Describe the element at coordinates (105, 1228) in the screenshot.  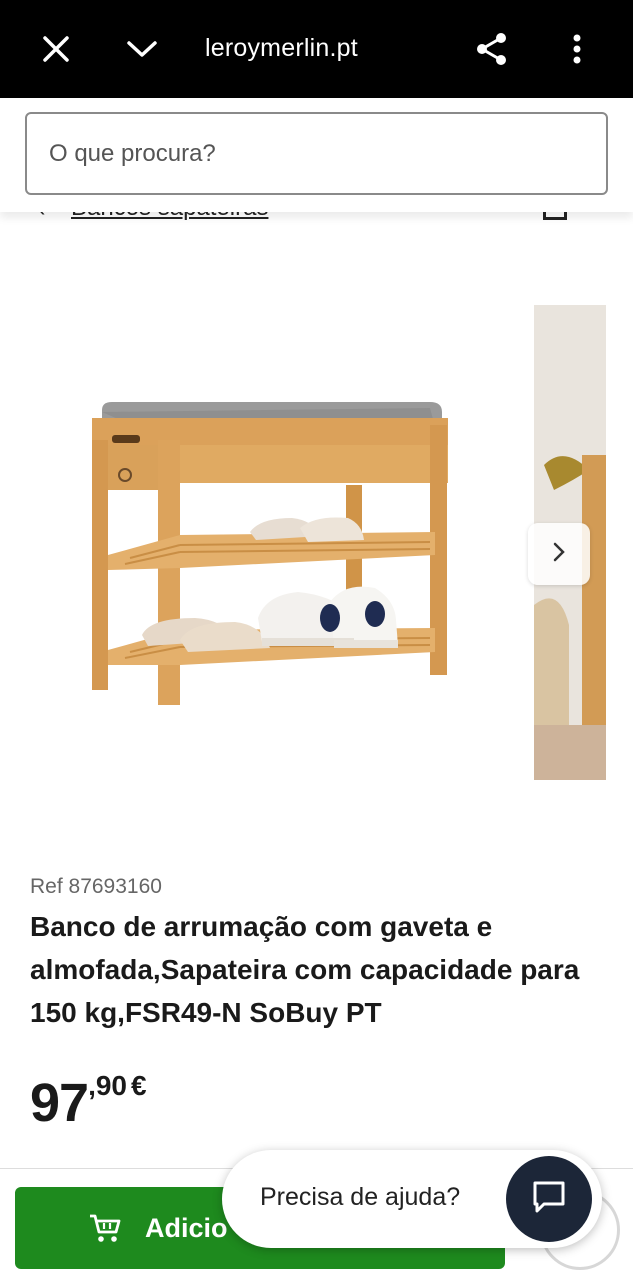
I see `cart-icon` at that location.